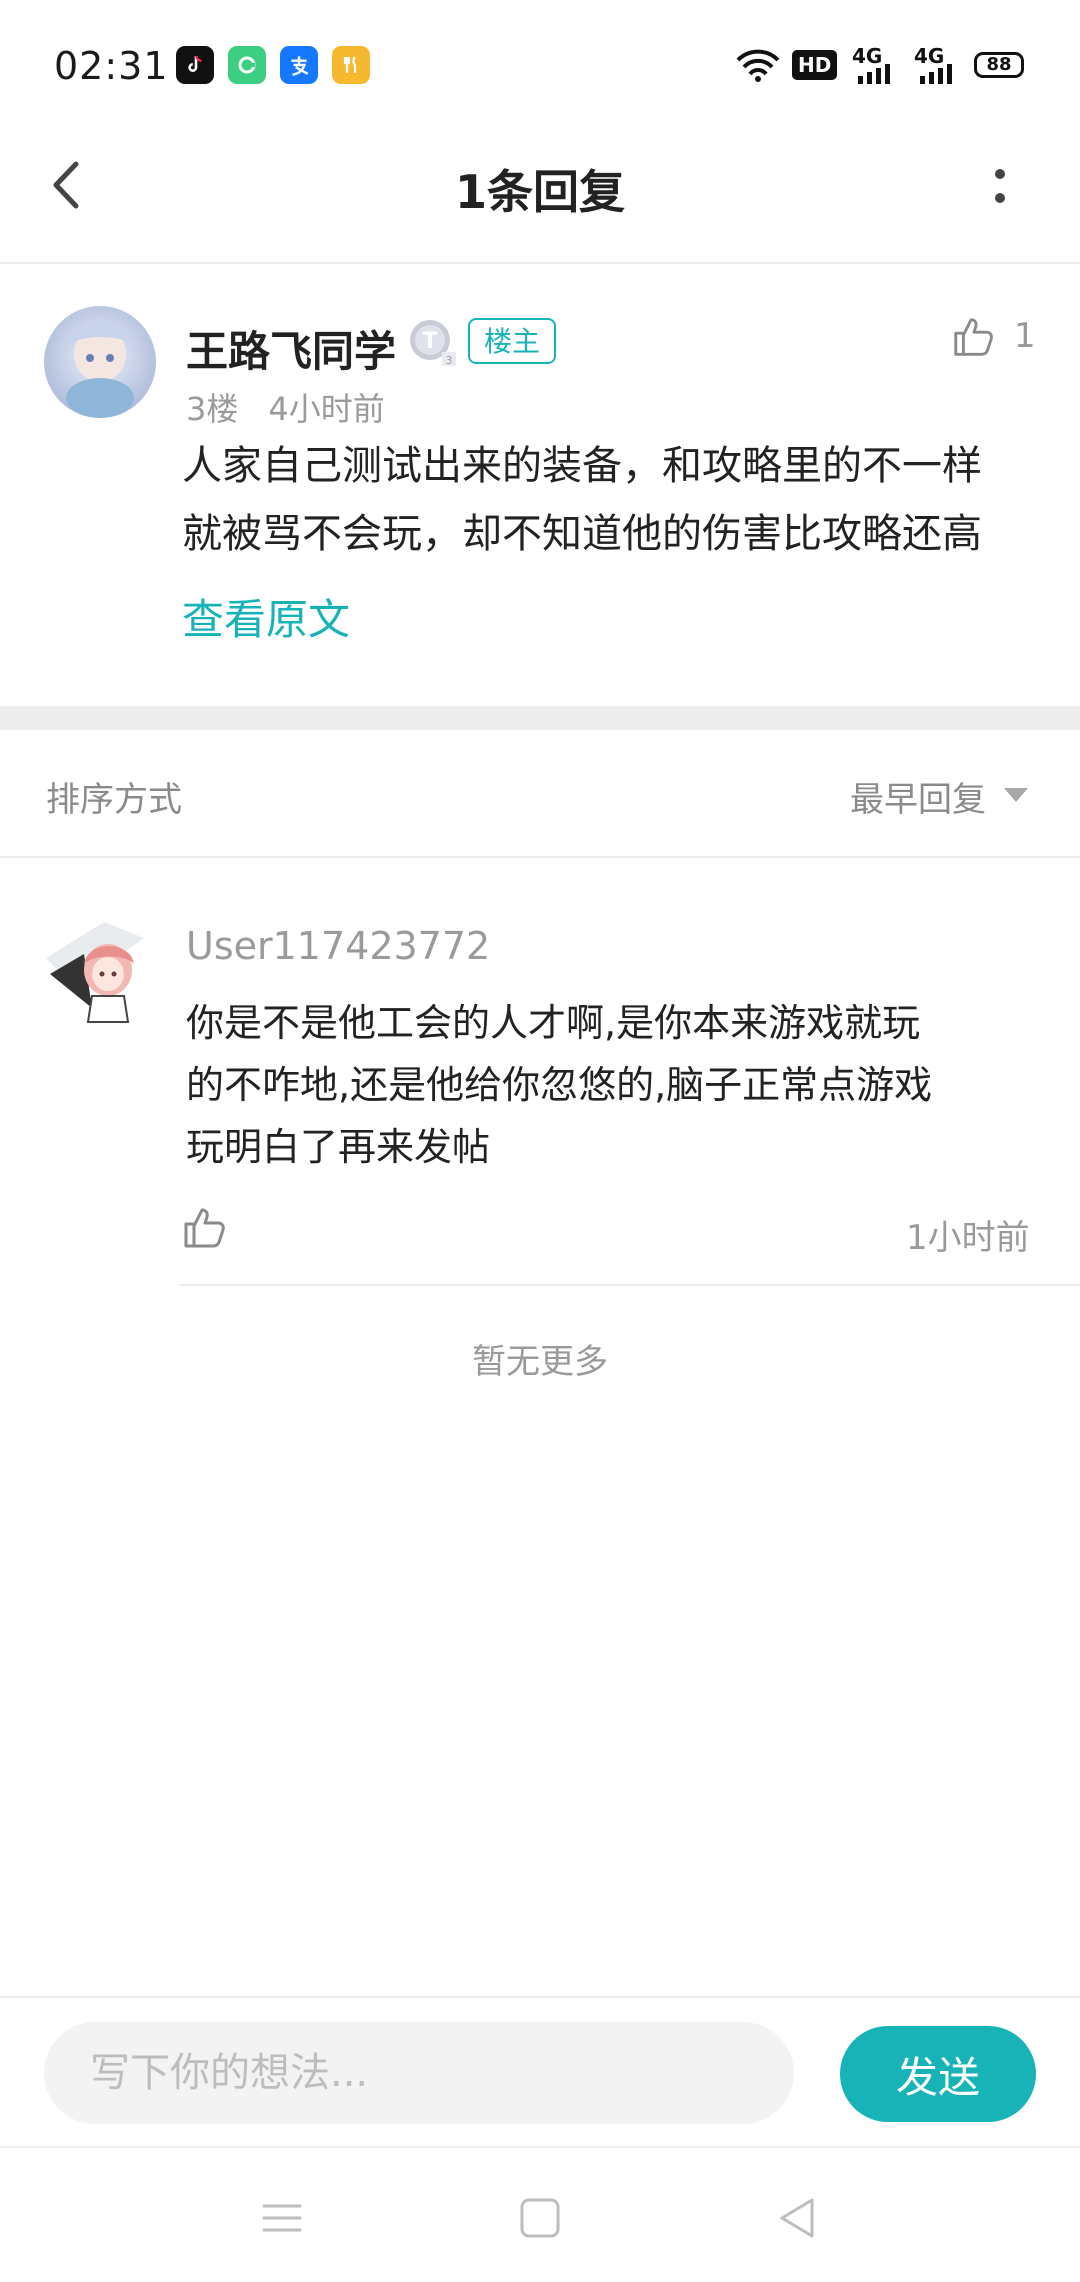 The image size is (1080, 2282). Describe the element at coordinates (559, 1085) in the screenshot. I see `reply-line: 的不咋地,还是他给你忽悠的,脑子正常点游戏` at that location.